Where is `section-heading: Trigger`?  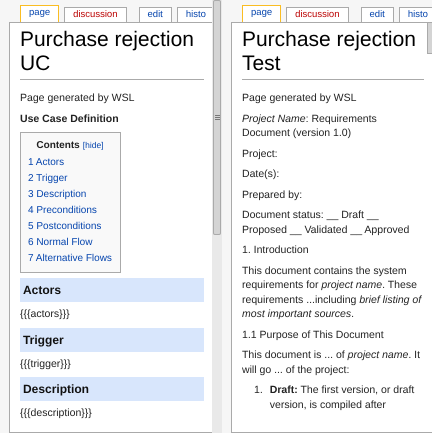 section-heading: Trigger is located at coordinates (112, 340).